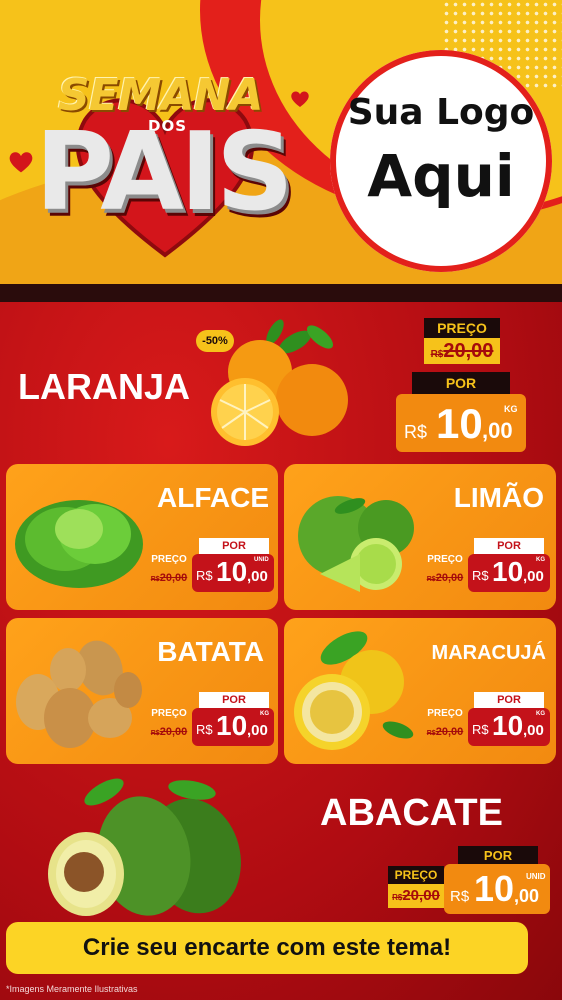 The image size is (562, 1000). I want to click on semana-dos-pais-title: SEMANA DOS PAIS, so click(164, 160).